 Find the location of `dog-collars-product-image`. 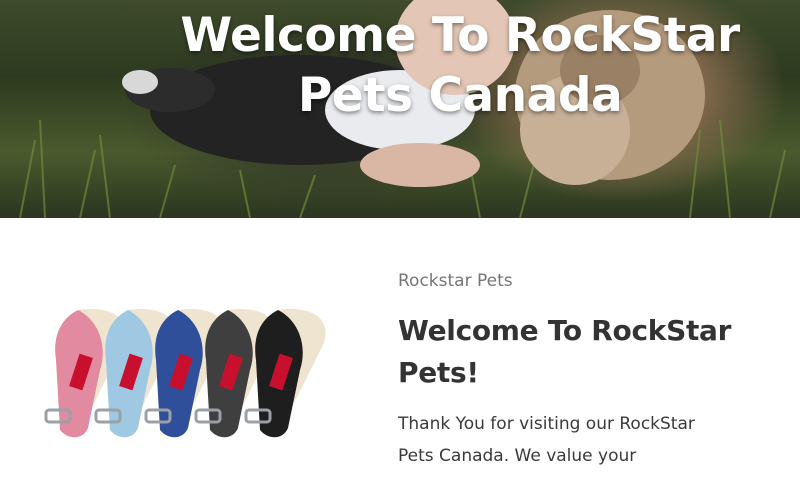

dog-collars-product-image is located at coordinates (185, 373).